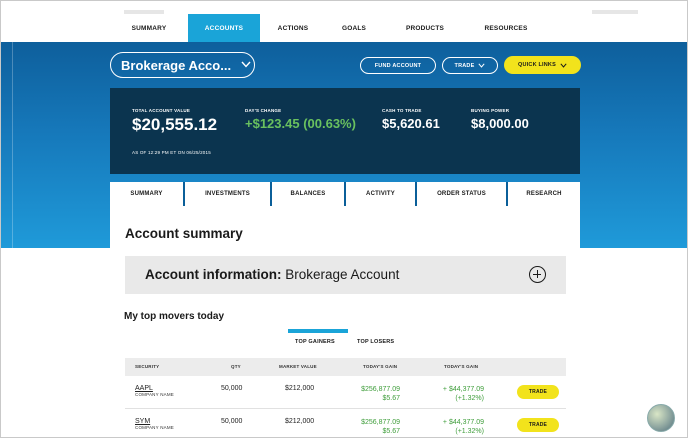  What do you see at coordinates (381, 194) in the screenshot?
I see `tab-activity: ACTIVITY` at bounding box center [381, 194].